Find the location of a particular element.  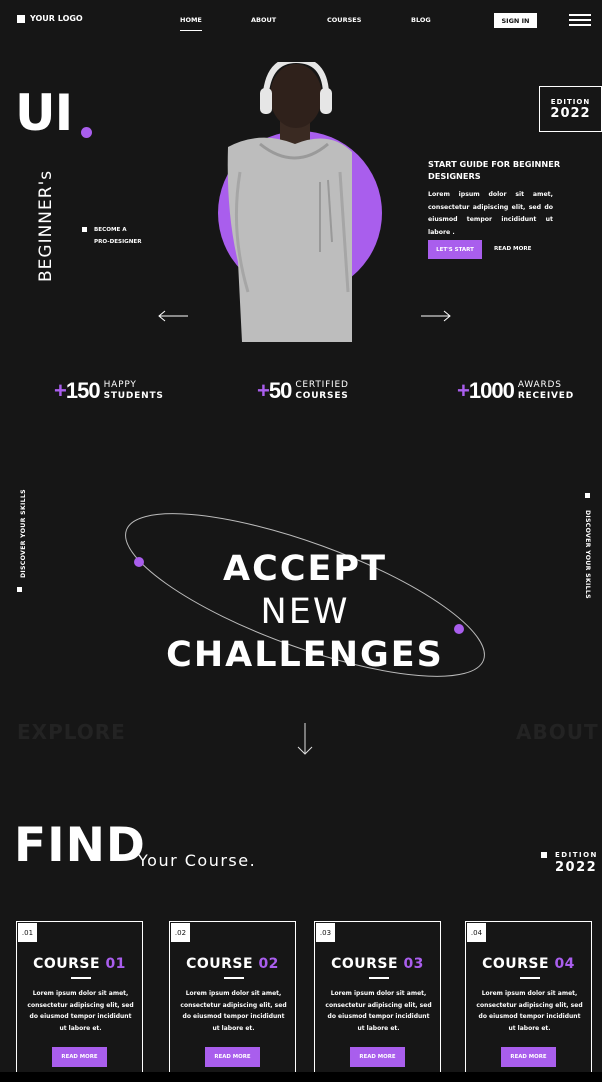

course-number: .03 is located at coordinates (325, 932).